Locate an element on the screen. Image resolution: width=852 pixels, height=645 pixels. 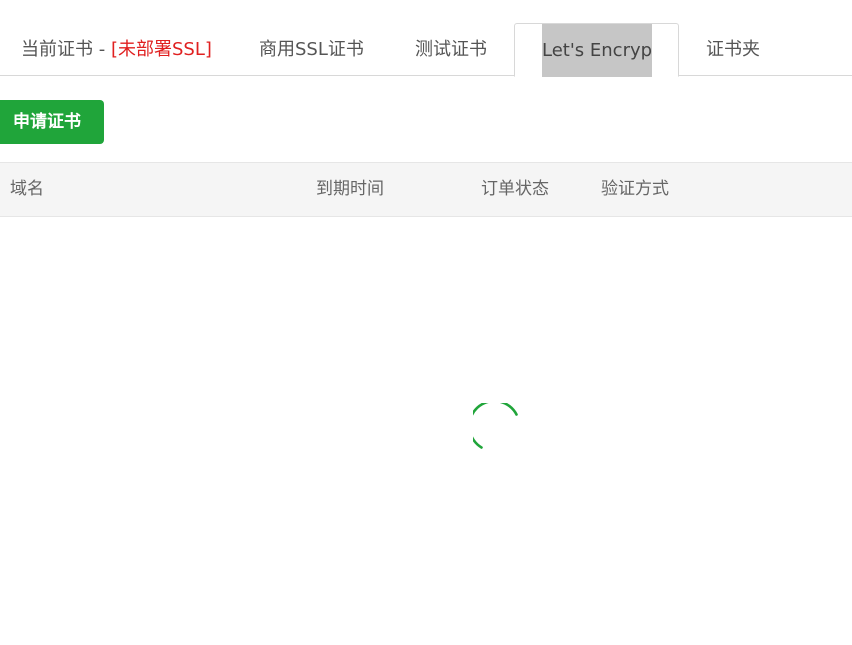
tab-test-certificate-label: 测试证书 is located at coordinates (451, 49).